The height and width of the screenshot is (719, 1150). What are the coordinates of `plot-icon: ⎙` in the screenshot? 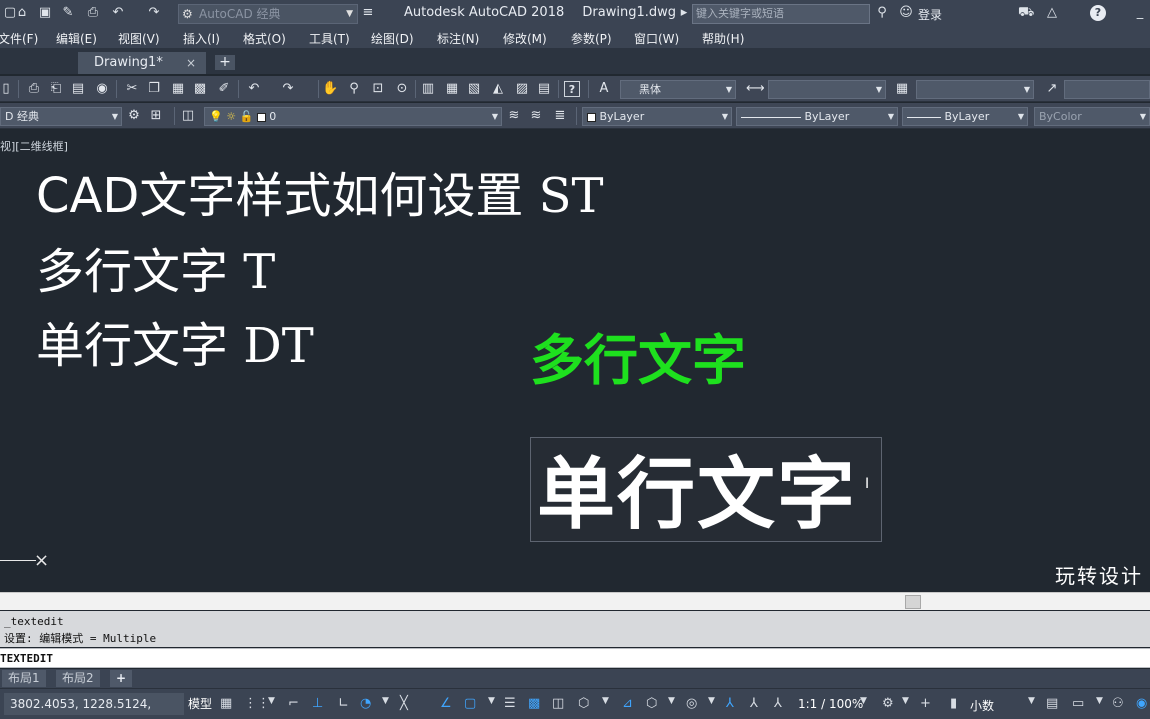 It's located at (34, 89).